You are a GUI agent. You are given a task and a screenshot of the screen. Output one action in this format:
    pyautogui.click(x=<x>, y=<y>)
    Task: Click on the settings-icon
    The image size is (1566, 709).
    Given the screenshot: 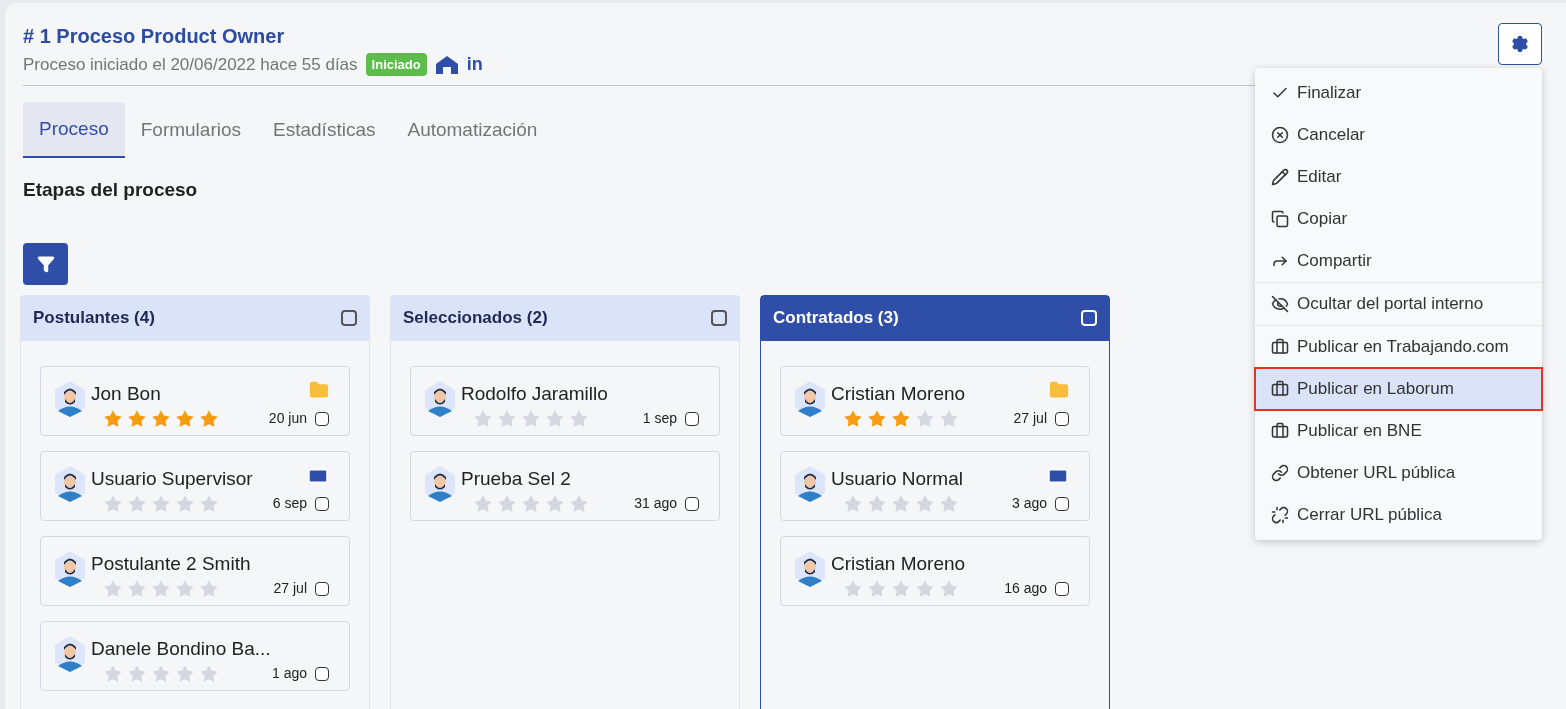 What is the action you would take?
    pyautogui.click(x=1520, y=44)
    